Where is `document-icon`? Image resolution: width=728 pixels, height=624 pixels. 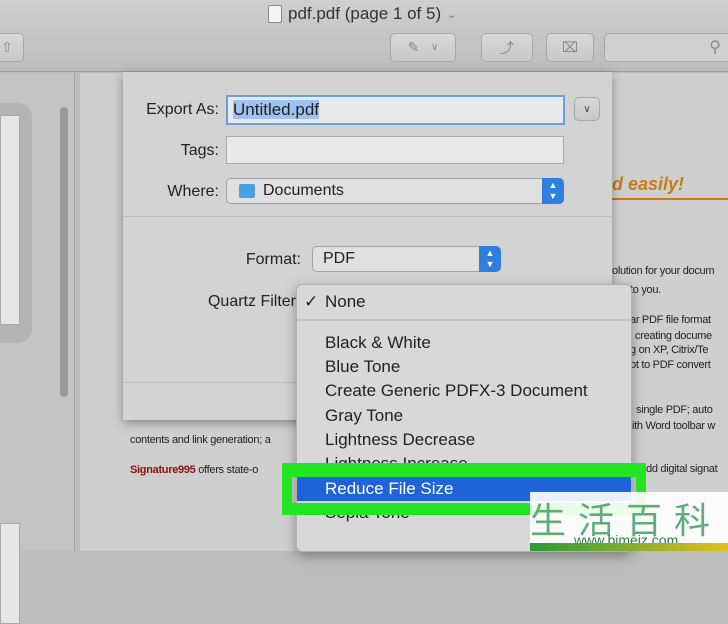
document-icon is located at coordinates (275, 14).